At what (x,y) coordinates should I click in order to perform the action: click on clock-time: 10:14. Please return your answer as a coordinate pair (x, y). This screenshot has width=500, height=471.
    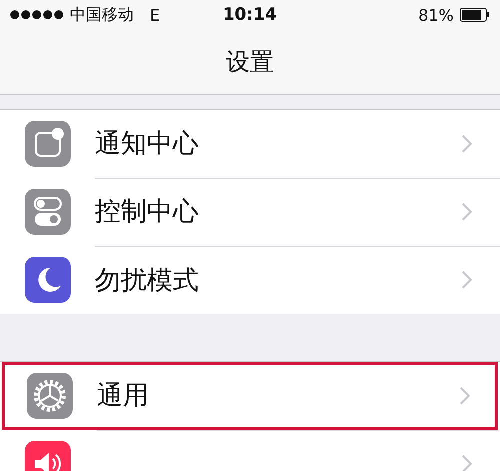
    Looking at the image, I should click on (250, 15).